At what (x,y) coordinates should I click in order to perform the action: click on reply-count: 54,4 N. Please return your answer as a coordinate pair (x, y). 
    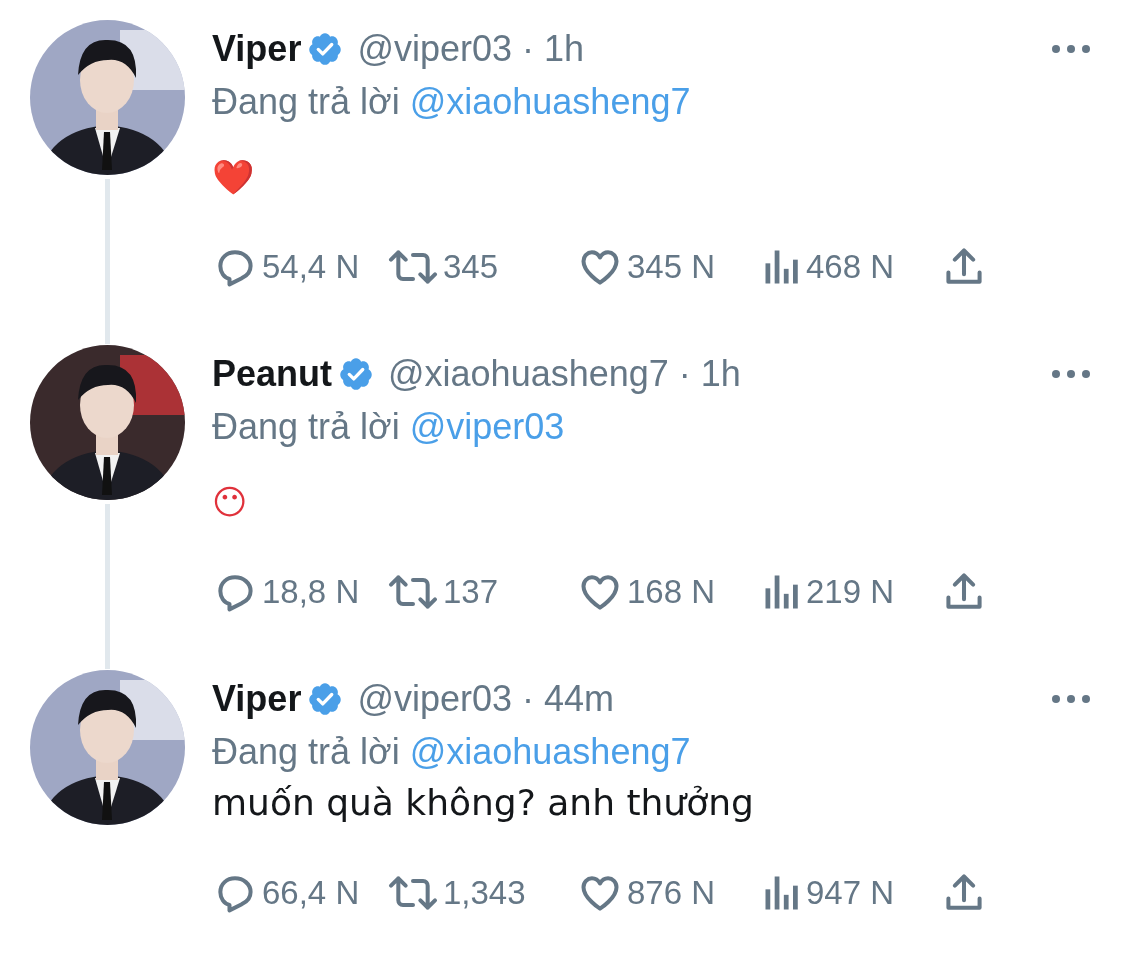
    Looking at the image, I should click on (311, 267).